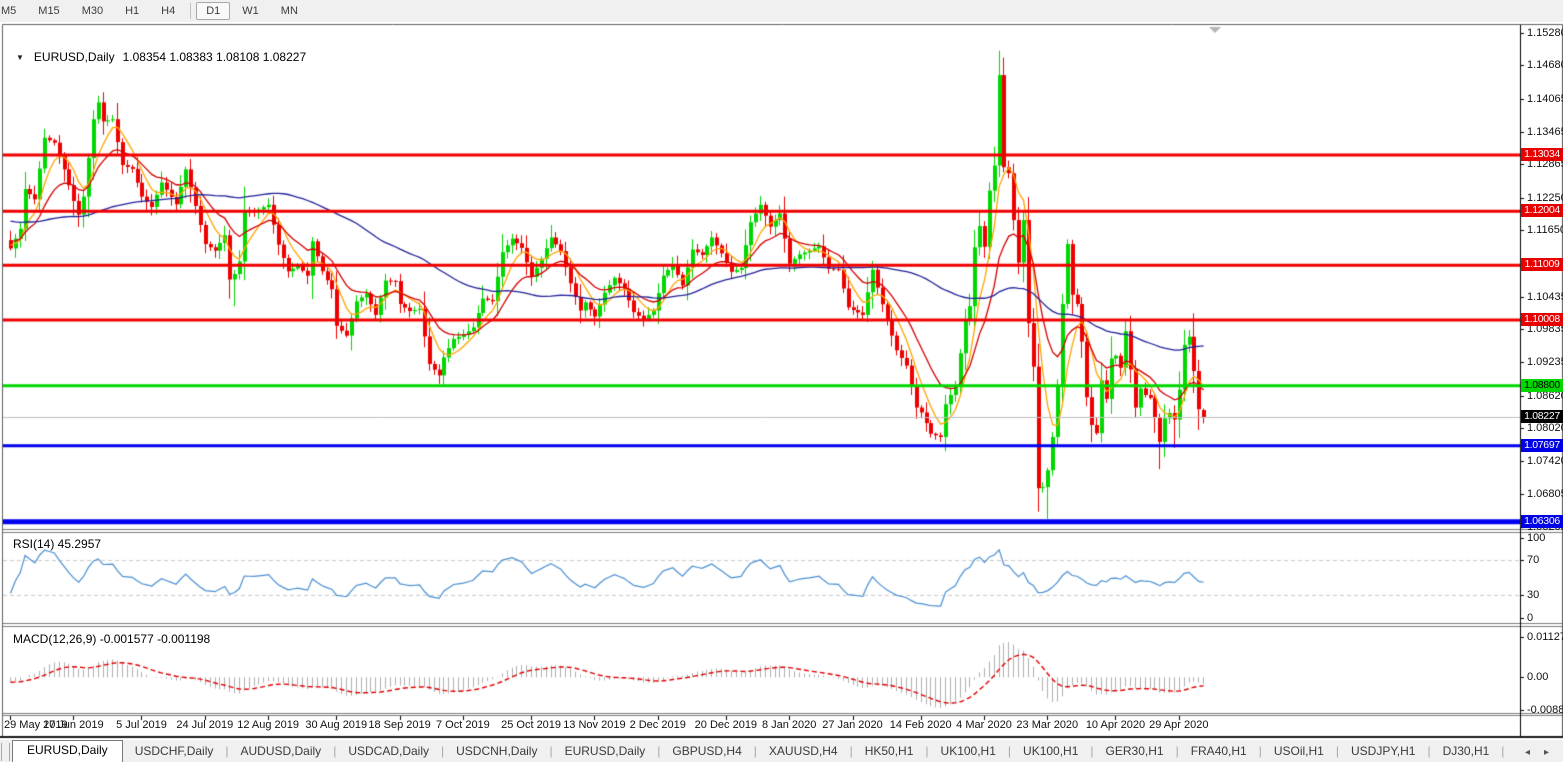  What do you see at coordinates (1542, 211) in the screenshot?
I see `price-badge-1.12004: 1.12004` at bounding box center [1542, 211].